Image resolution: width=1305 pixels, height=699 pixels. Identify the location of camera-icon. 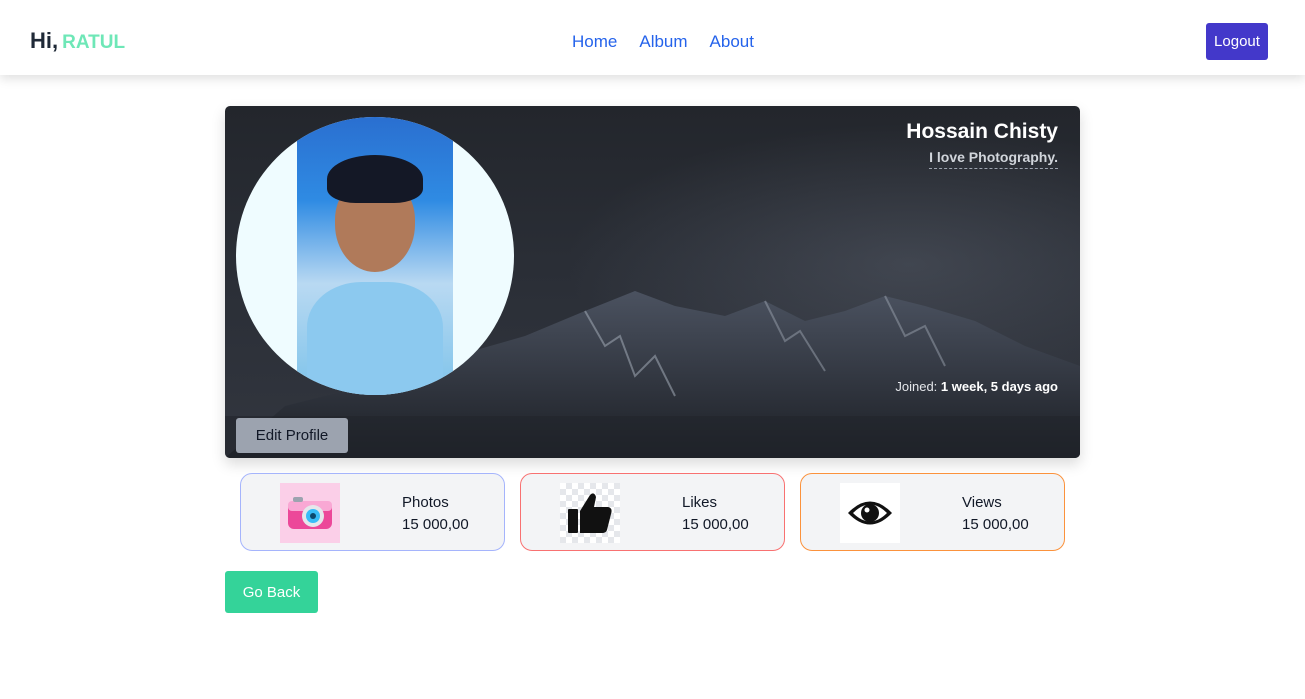
(310, 513).